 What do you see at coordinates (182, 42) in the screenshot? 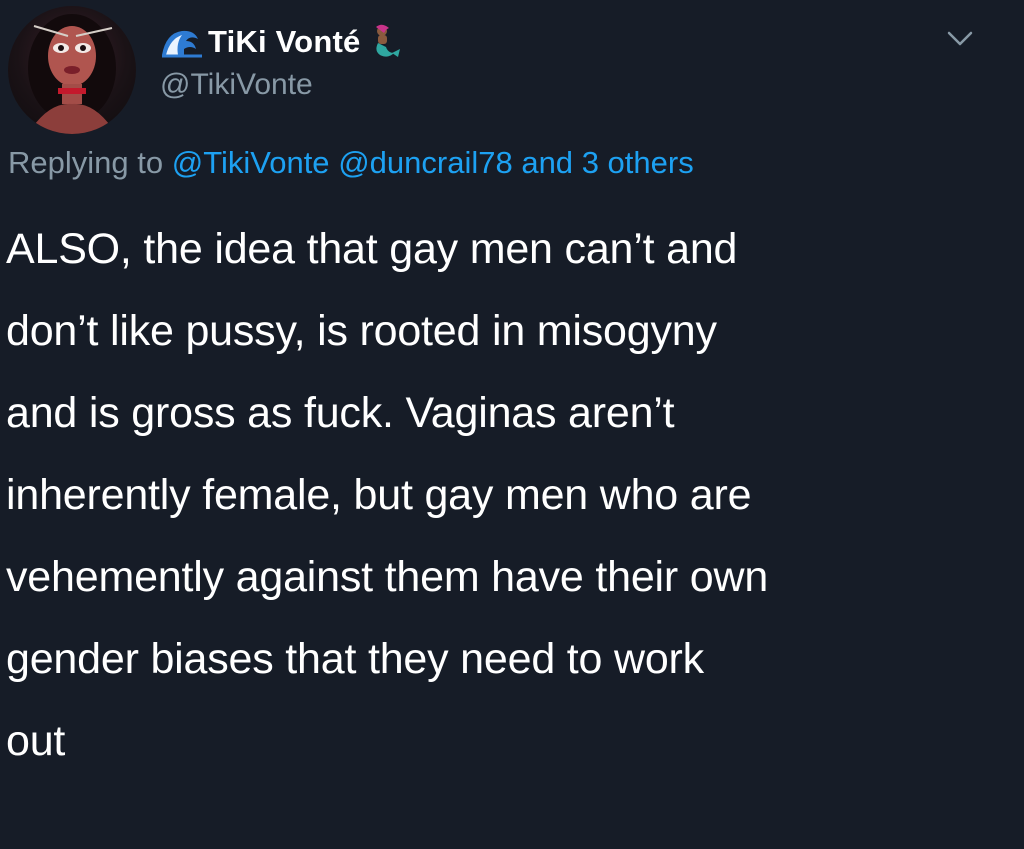
I see `ocean-wave-icon` at bounding box center [182, 42].